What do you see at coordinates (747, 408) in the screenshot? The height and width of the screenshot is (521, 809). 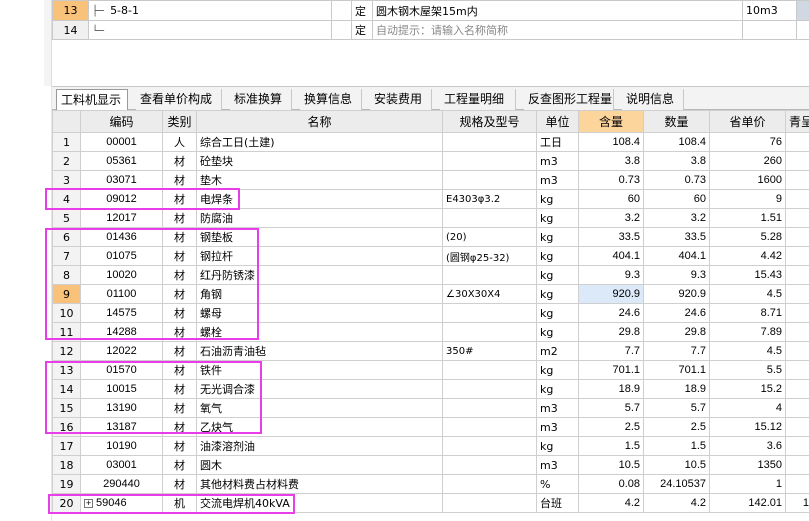 I see `province-price-cell: 4` at bounding box center [747, 408].